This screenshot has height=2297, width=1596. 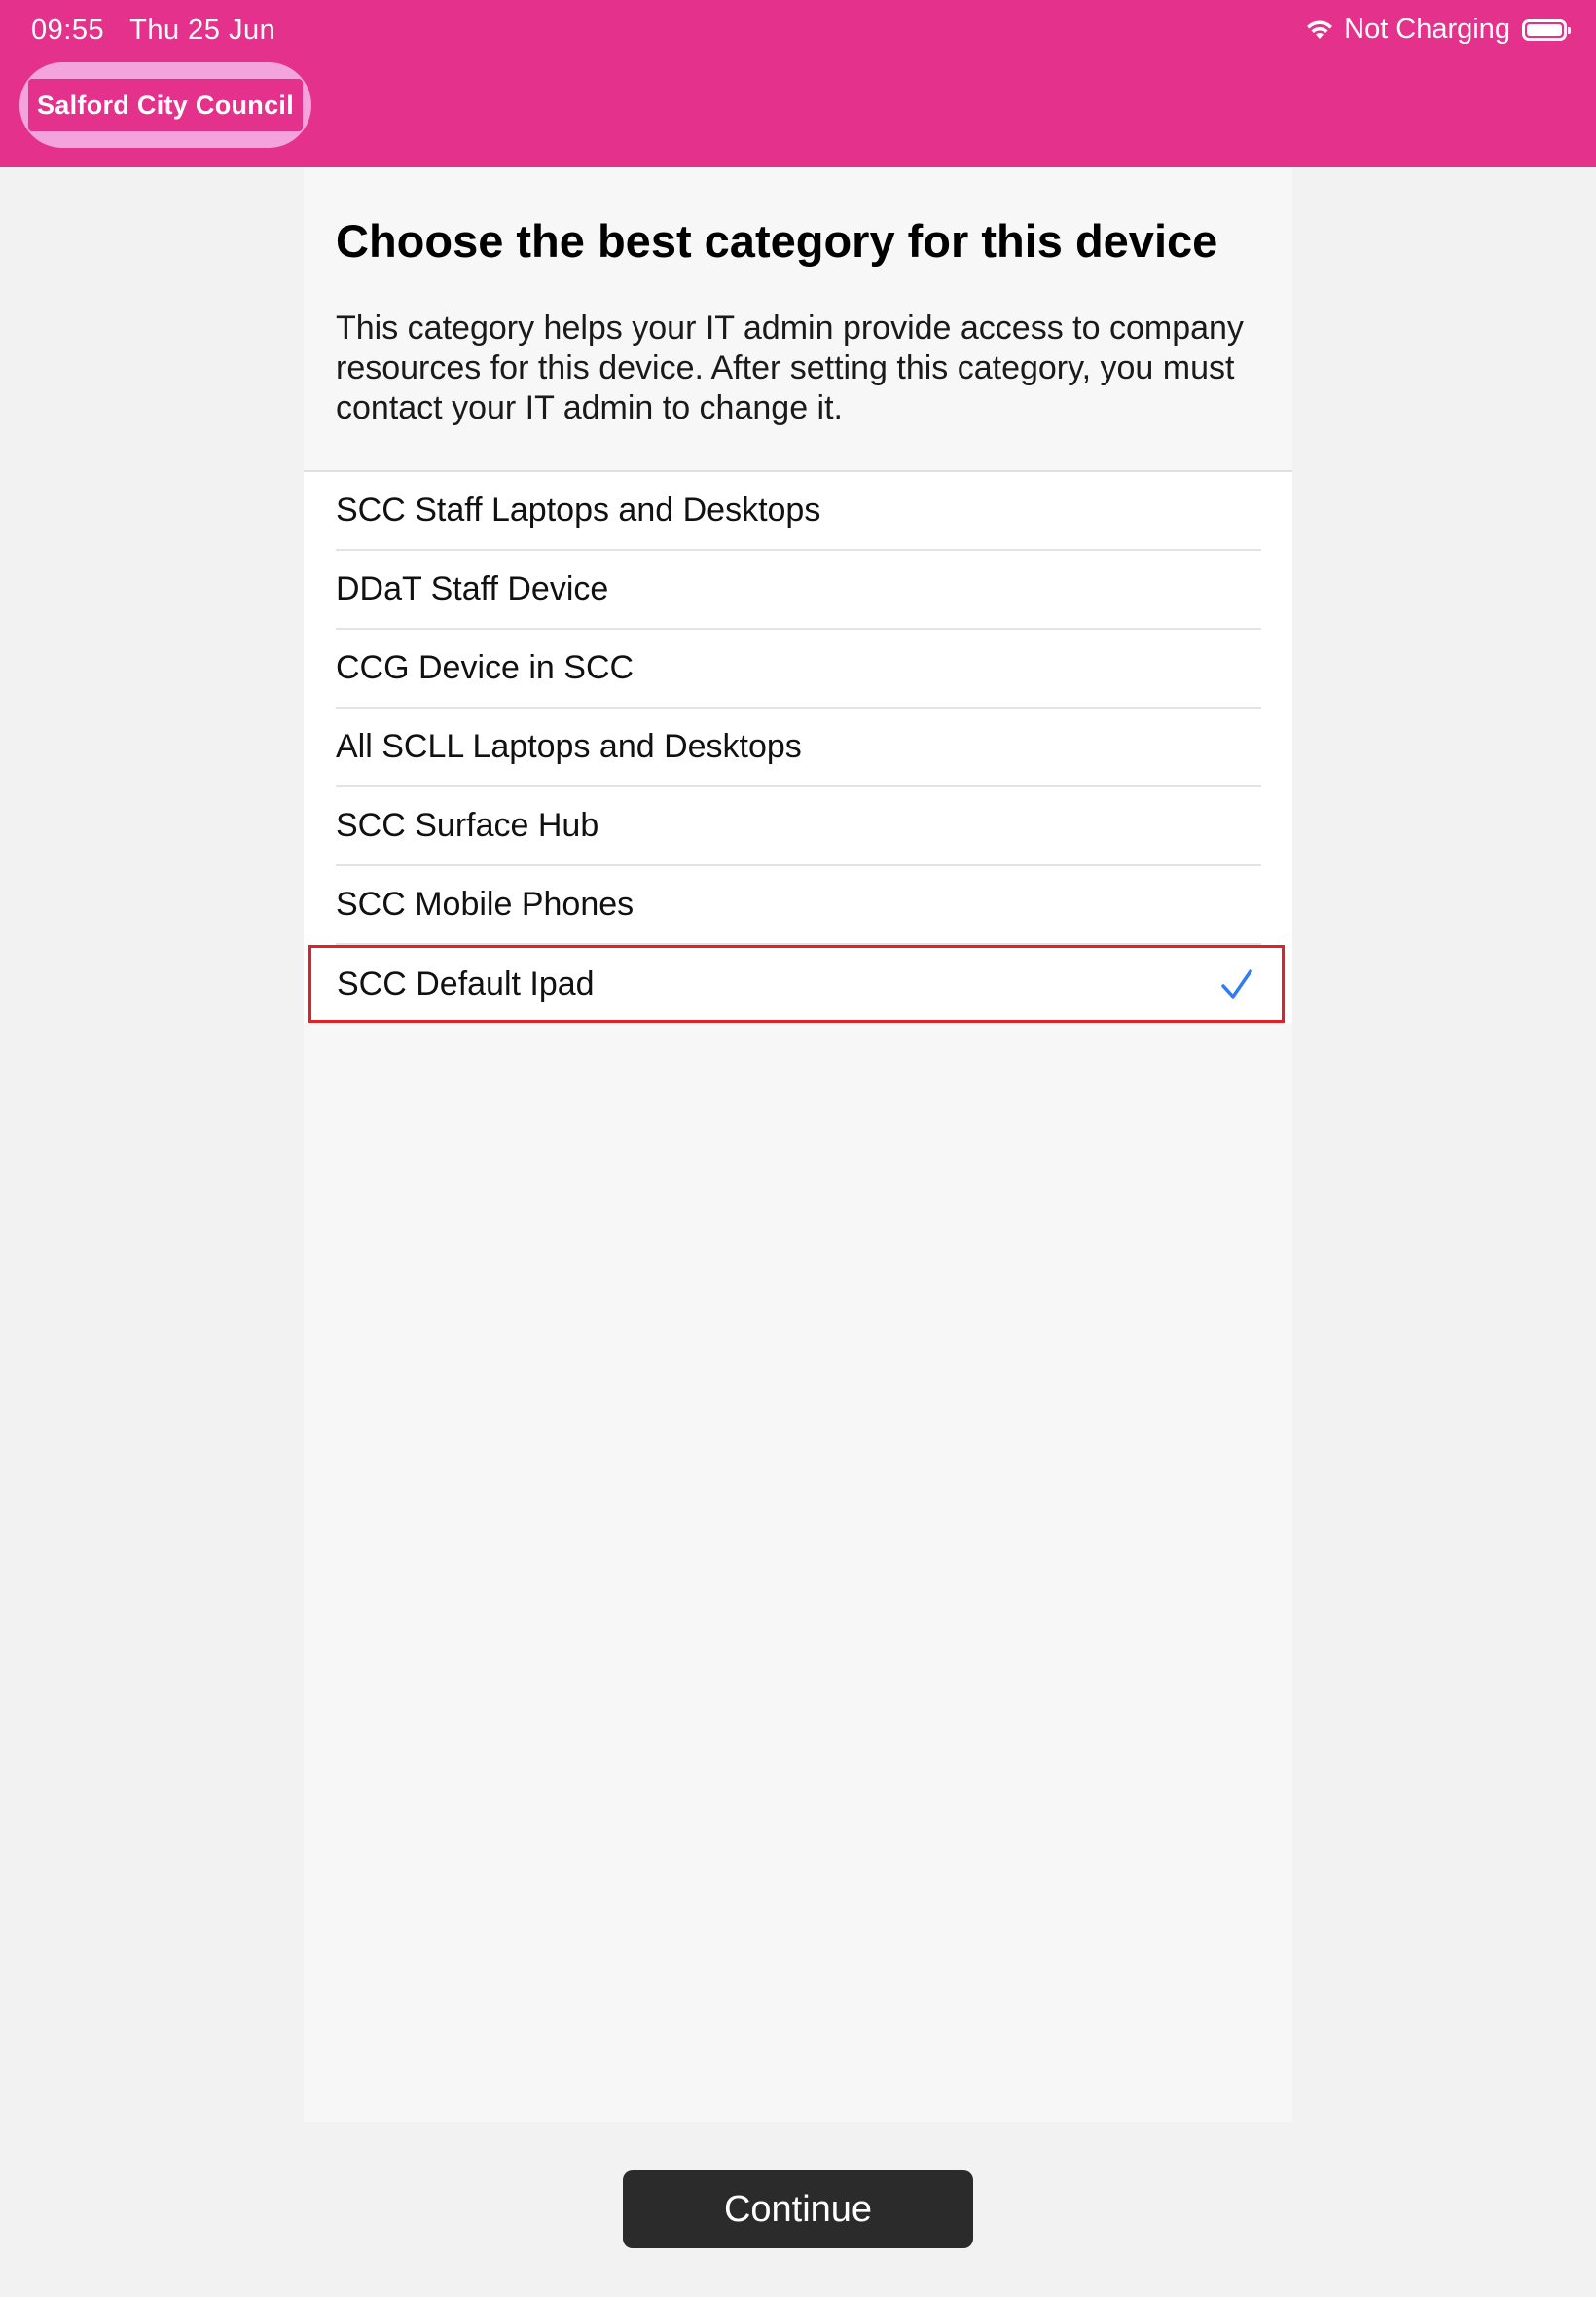 I want to click on battery-icon, so click(x=1546, y=30).